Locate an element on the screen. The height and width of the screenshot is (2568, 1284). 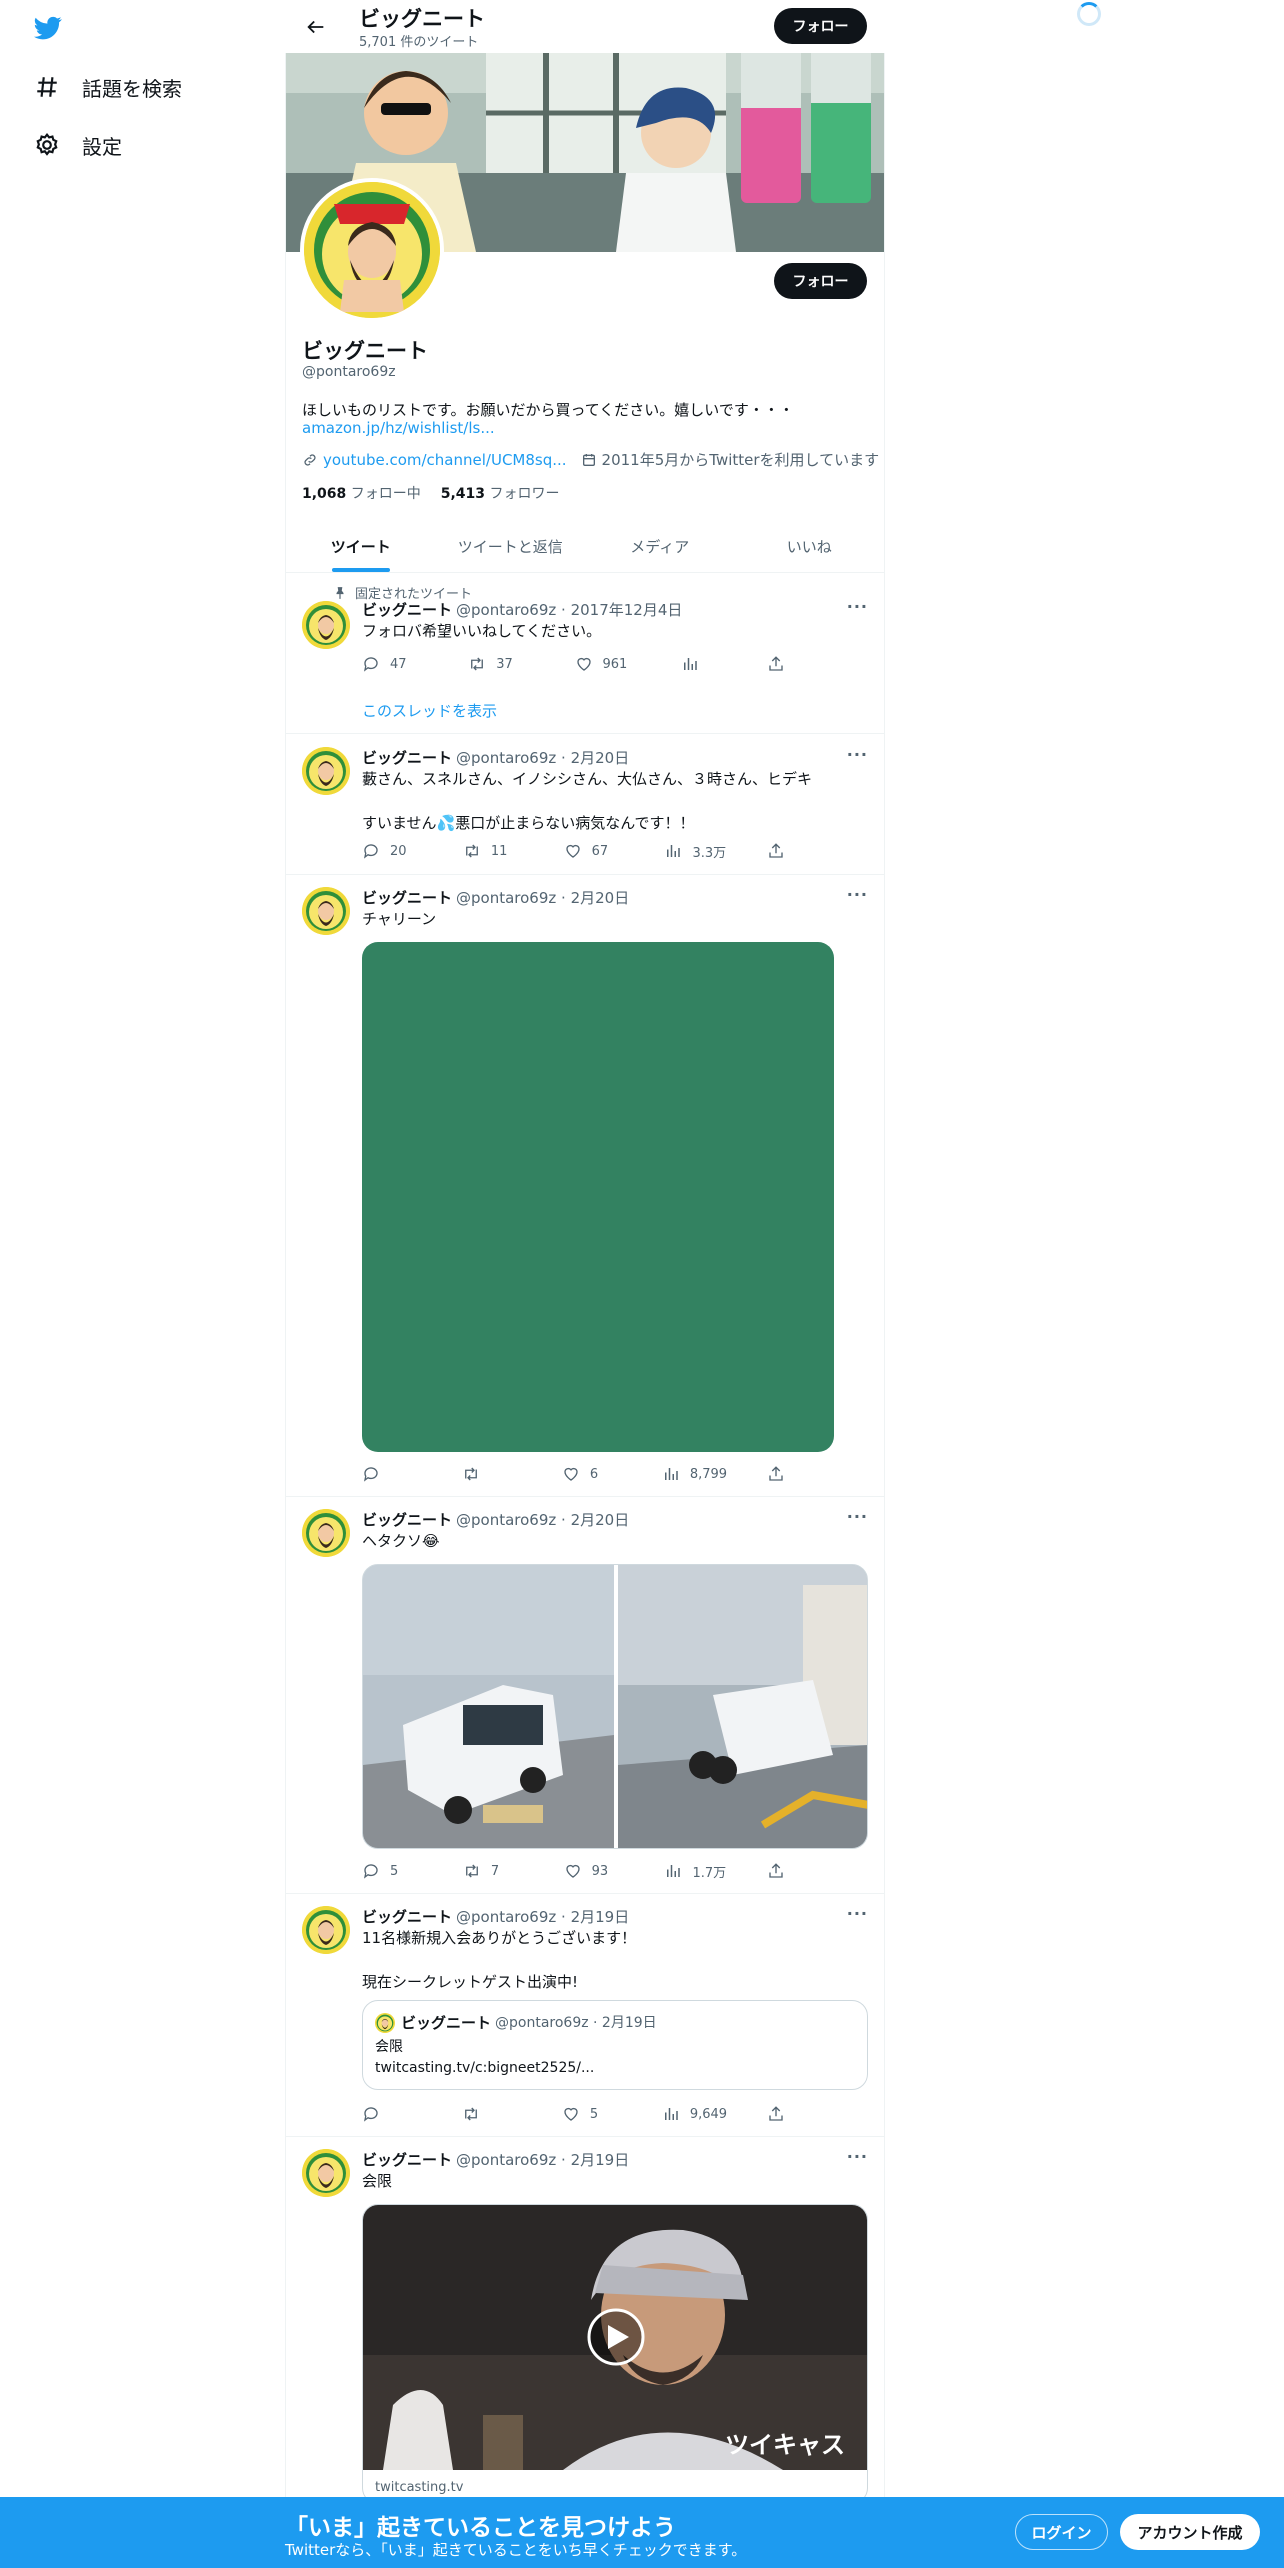
login-button: ログイン is located at coordinates (1061, 2532).